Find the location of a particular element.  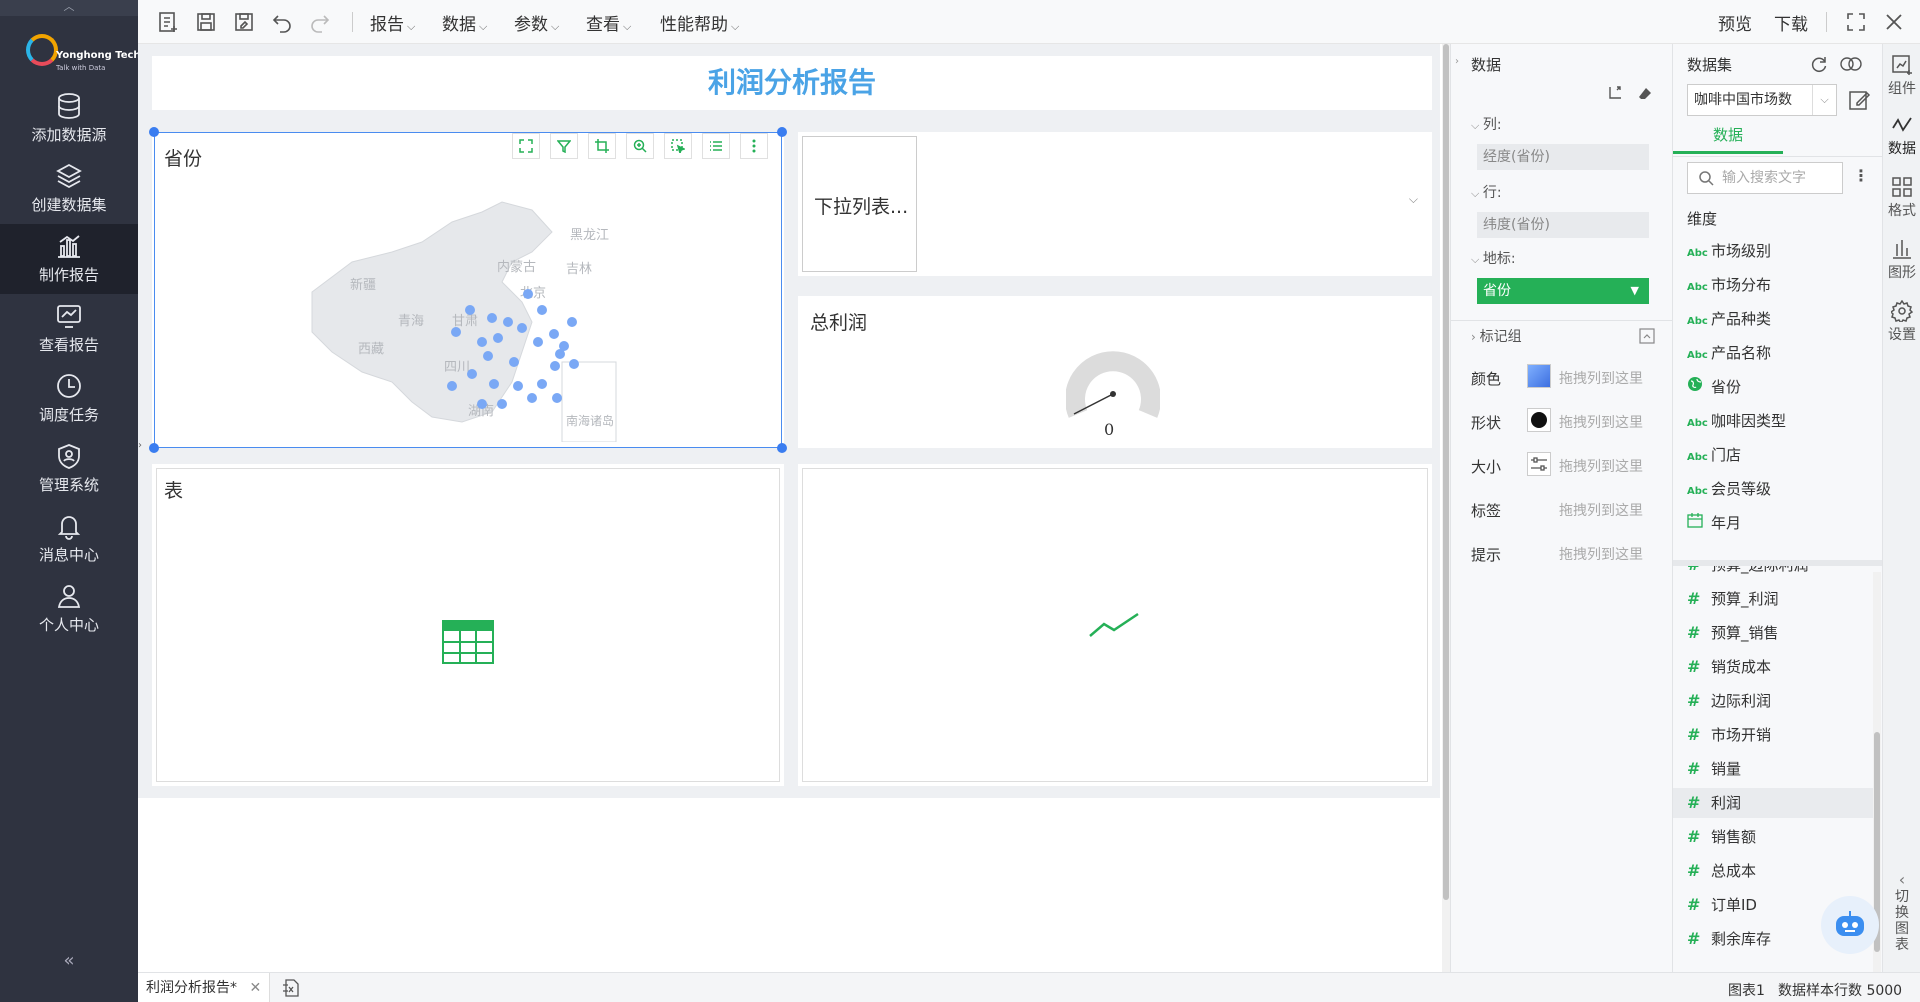

rail-switch-chart: ‹ 切换图表 is located at coordinates (1901, 911).